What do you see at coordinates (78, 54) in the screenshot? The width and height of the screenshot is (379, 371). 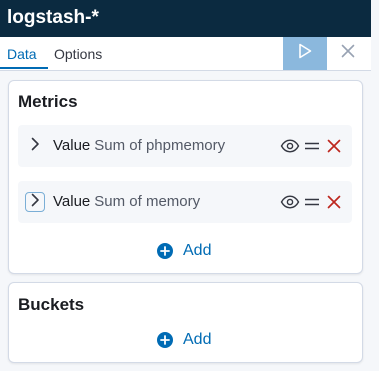 I see `tab-options: Options` at bounding box center [78, 54].